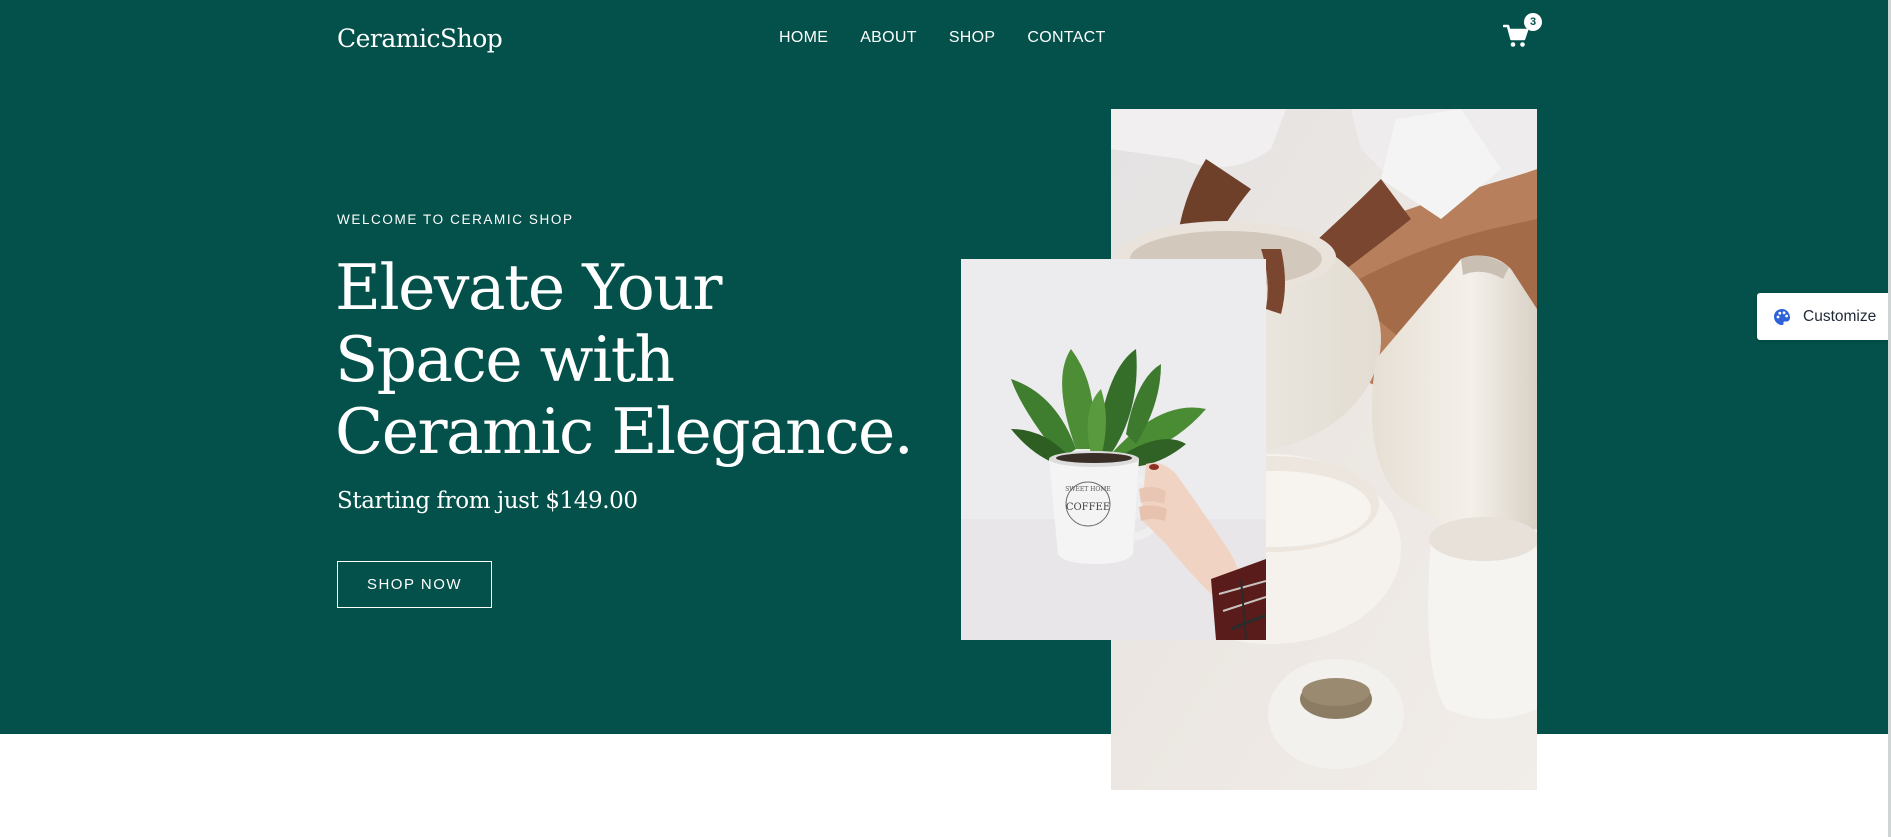  What do you see at coordinates (1782, 317) in the screenshot?
I see `palette-icon` at bounding box center [1782, 317].